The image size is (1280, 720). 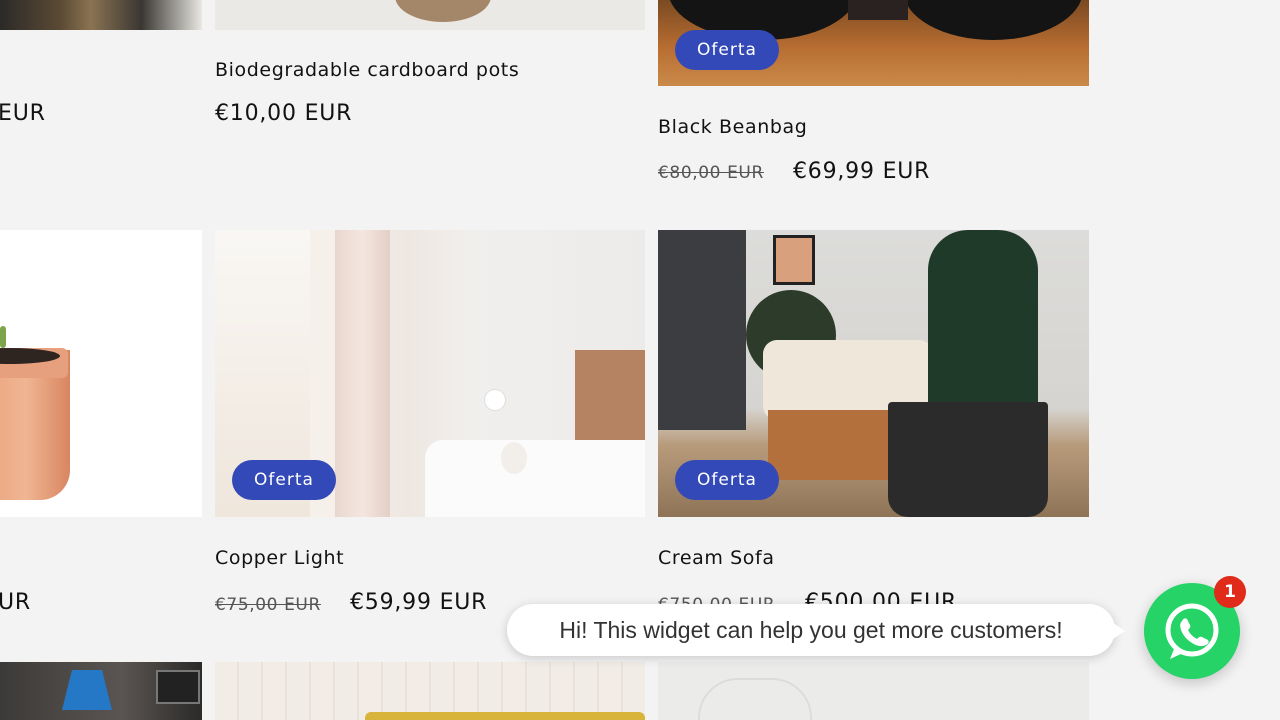 What do you see at coordinates (268, 605) in the screenshot?
I see `product-old-price-copper-light: €75,00 EUR` at bounding box center [268, 605].